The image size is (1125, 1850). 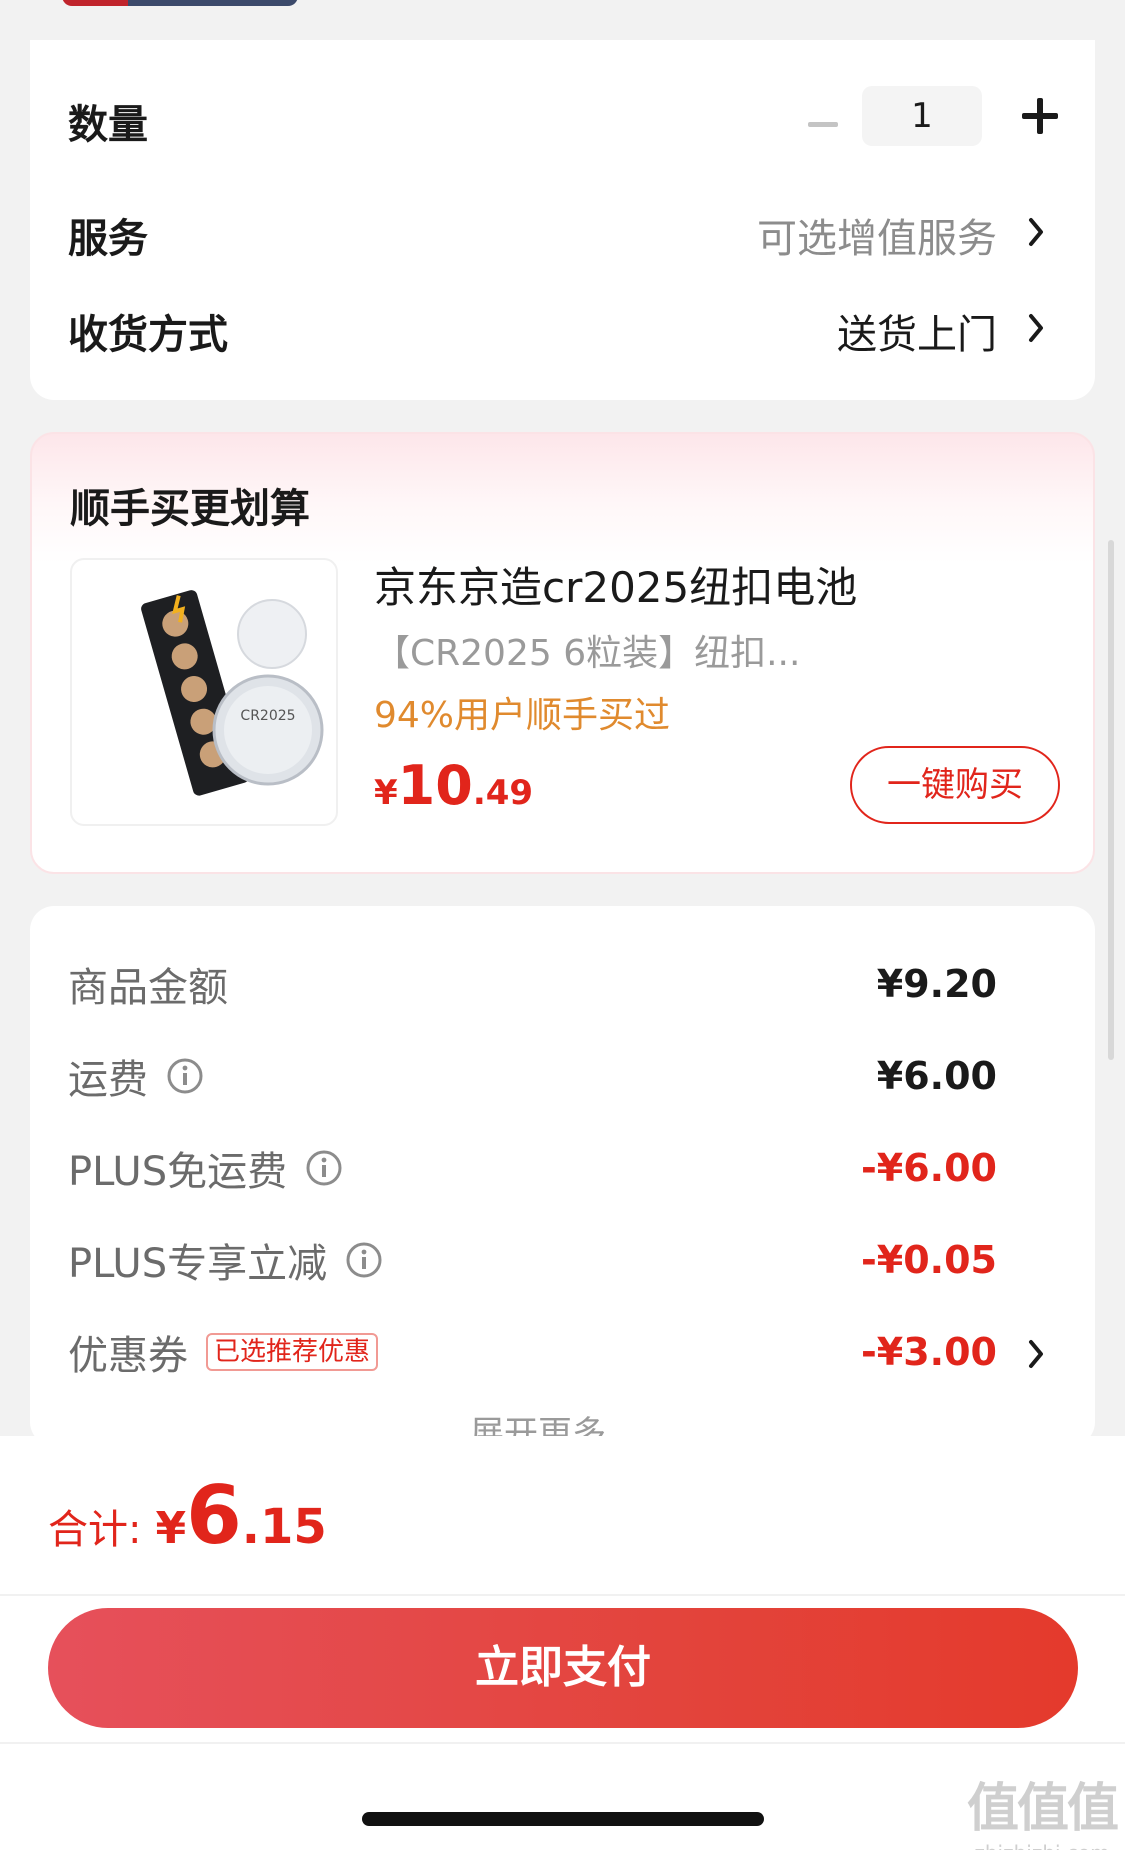 I want to click on scrollbar, so click(x=1111, y=800).